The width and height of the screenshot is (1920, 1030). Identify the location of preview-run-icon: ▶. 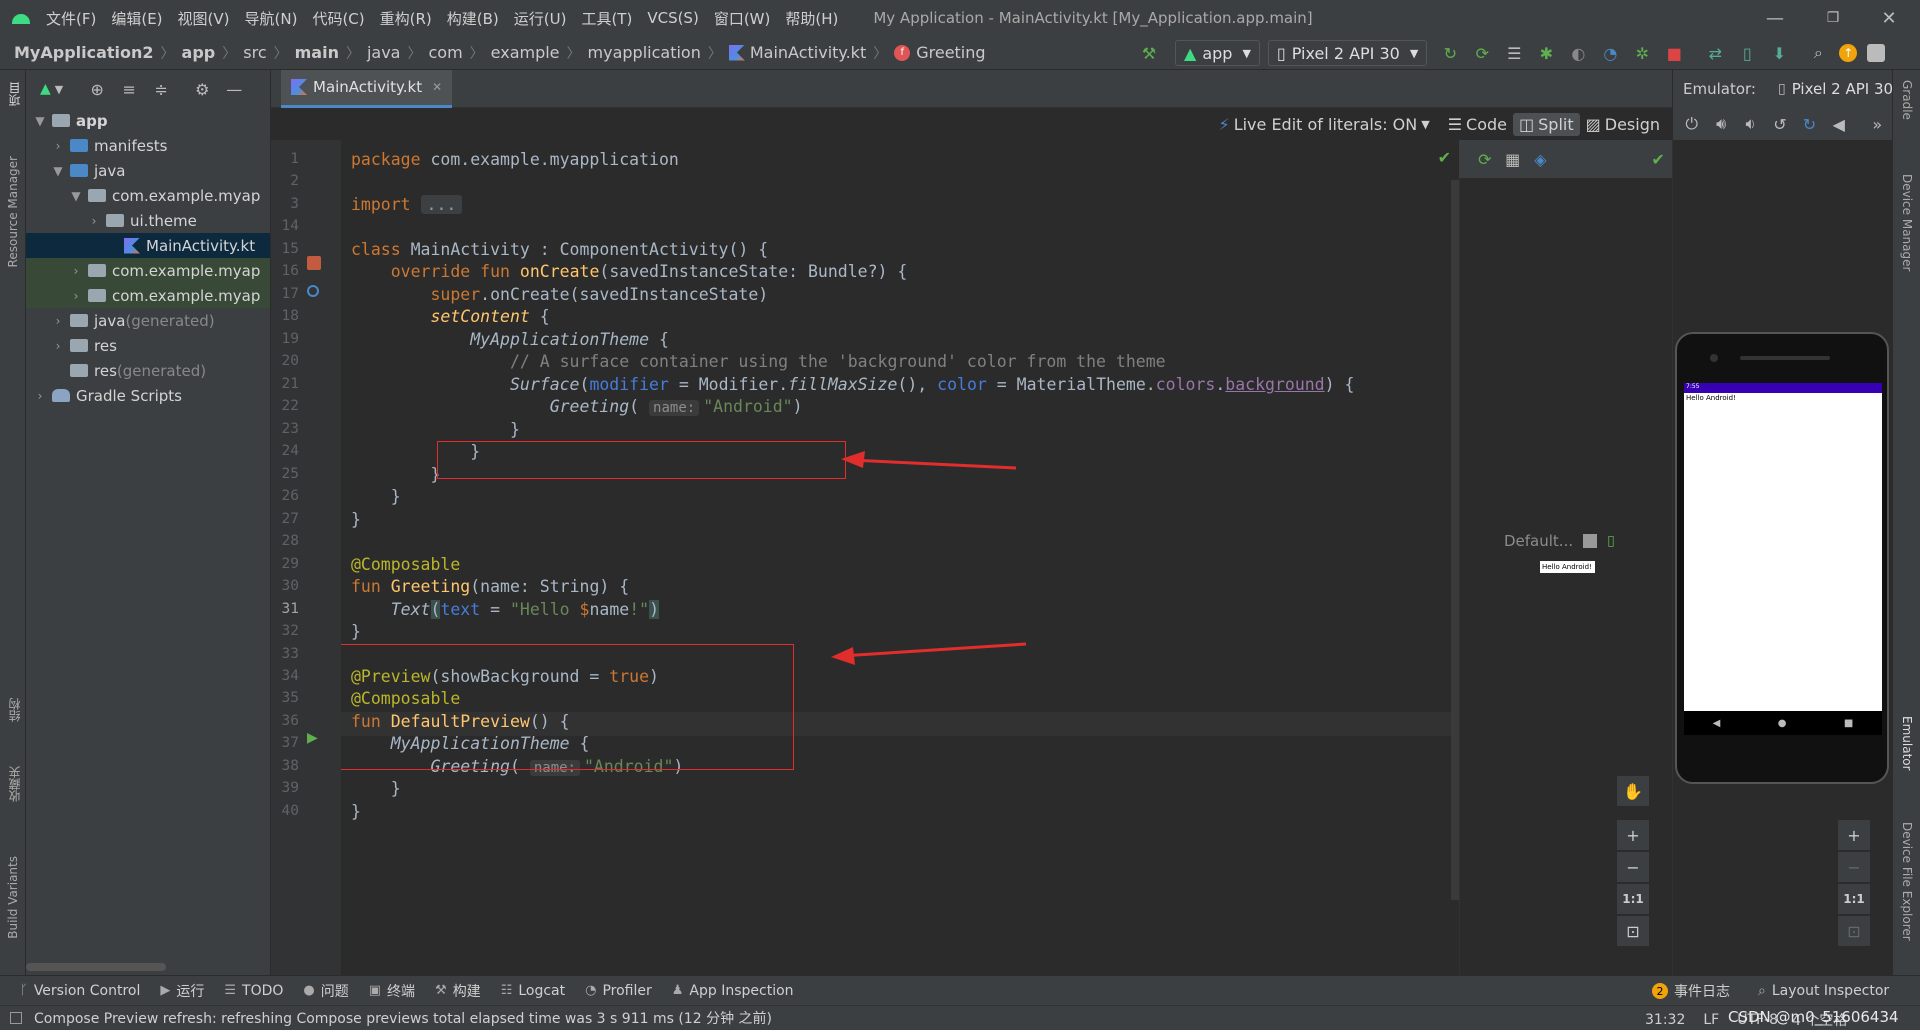
(312, 738).